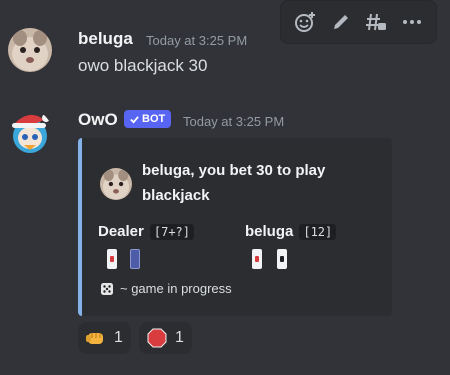  What do you see at coordinates (376, 22) in the screenshot?
I see `thread-icon` at bounding box center [376, 22].